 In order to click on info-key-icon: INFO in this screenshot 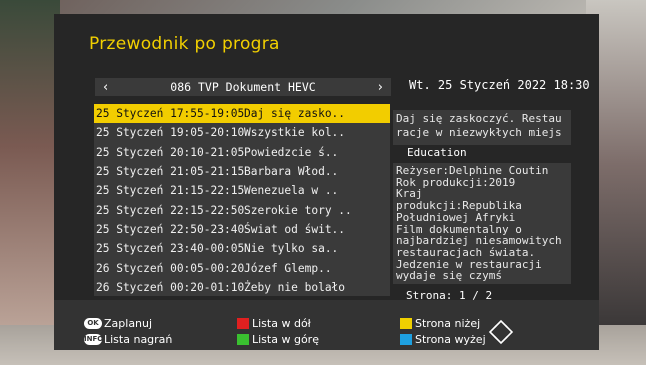, I will do `click(94, 339)`.